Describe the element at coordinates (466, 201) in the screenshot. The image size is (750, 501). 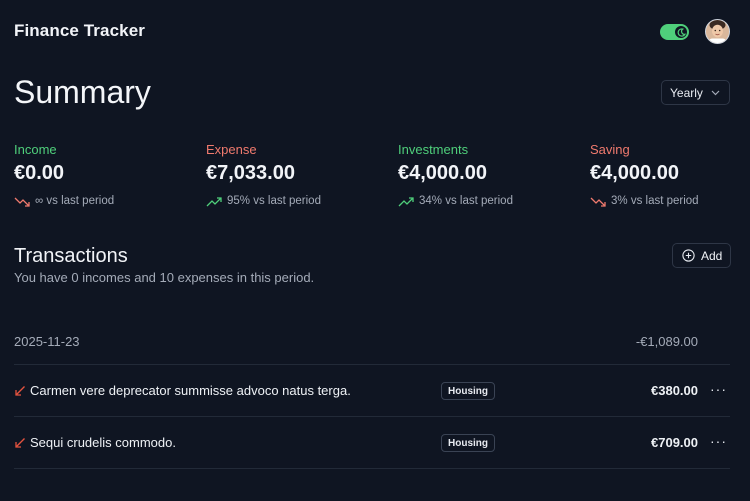
I see `stat-change-text: 34% vs last period` at that location.